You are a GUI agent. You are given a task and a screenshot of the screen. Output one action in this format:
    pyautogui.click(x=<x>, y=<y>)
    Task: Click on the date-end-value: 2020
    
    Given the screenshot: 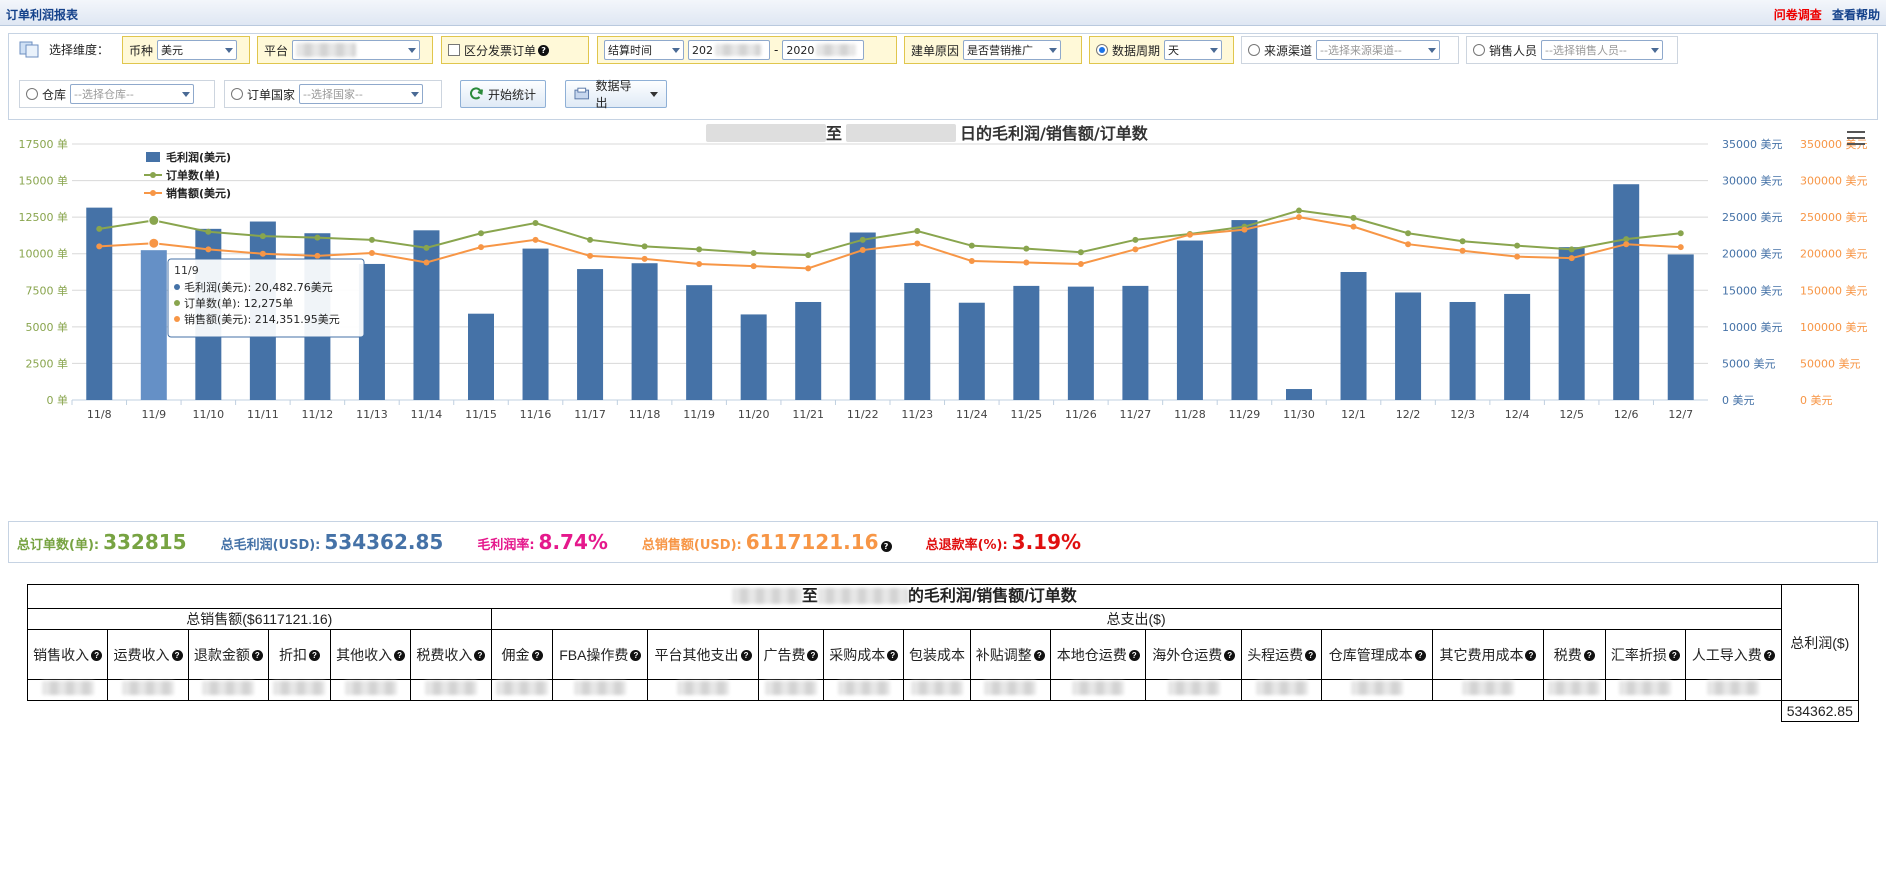 What is the action you would take?
    pyautogui.click(x=800, y=50)
    